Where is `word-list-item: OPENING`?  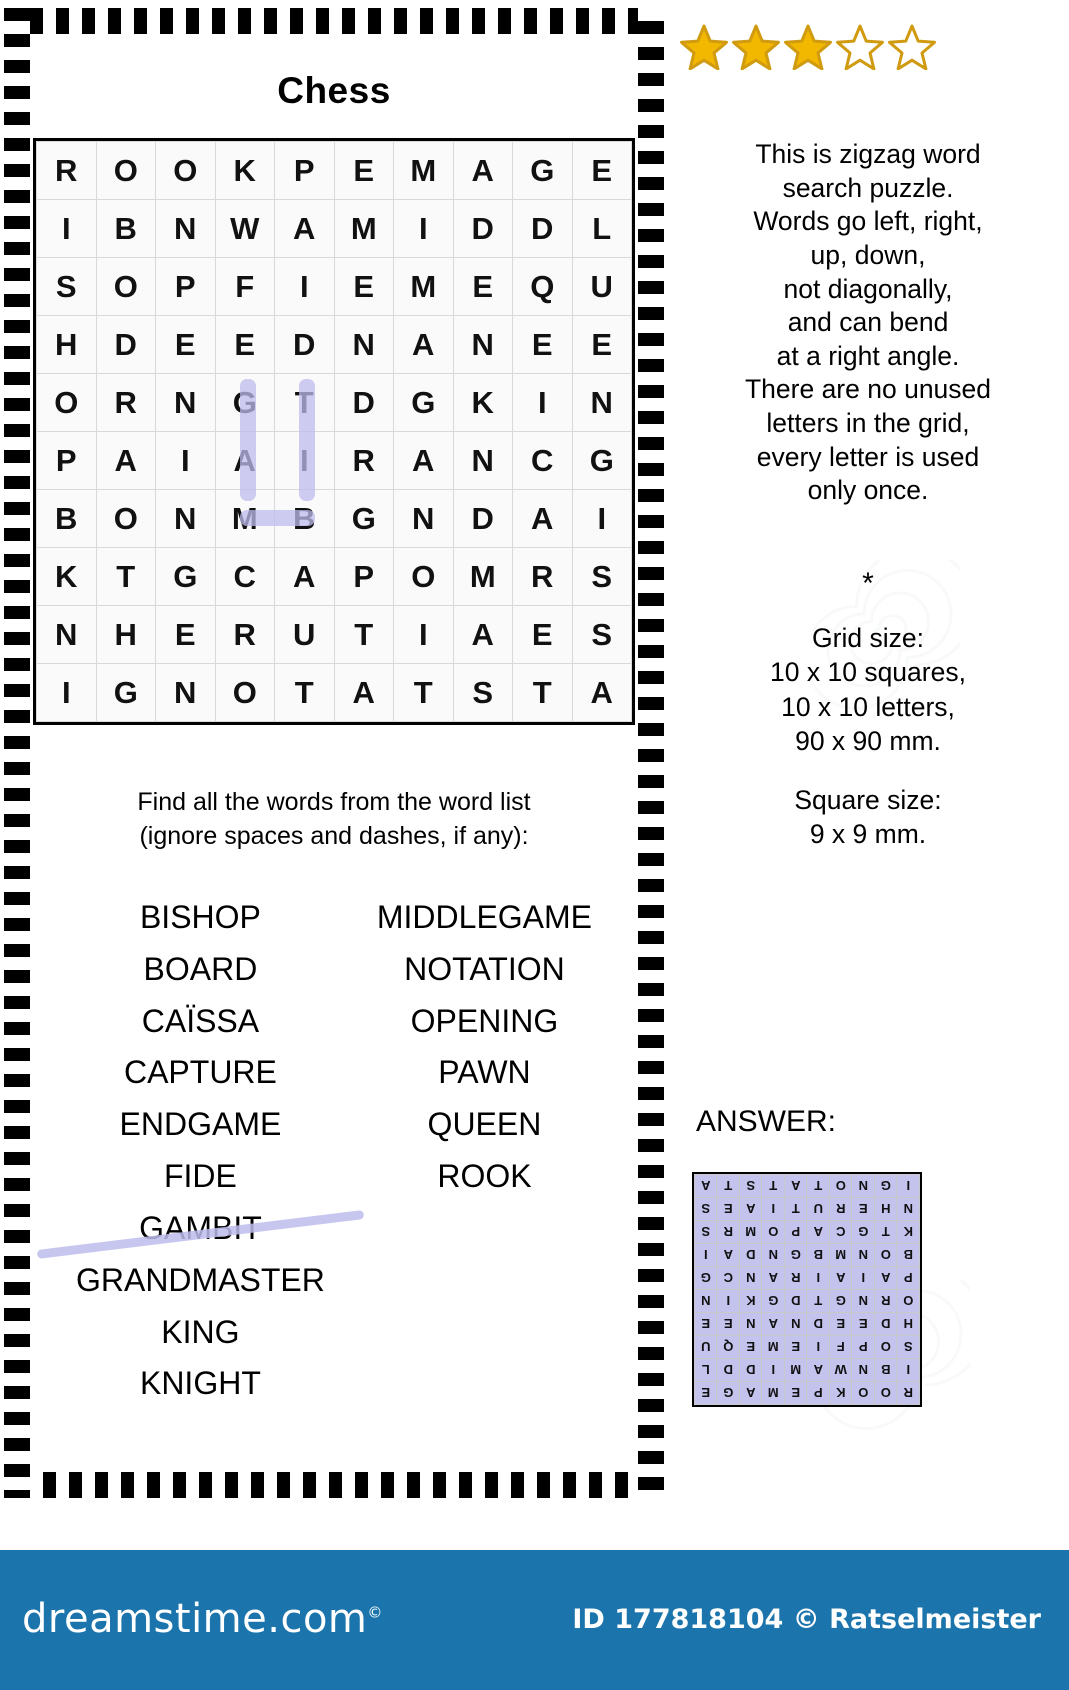 word-list-item: OPENING is located at coordinates (484, 1022).